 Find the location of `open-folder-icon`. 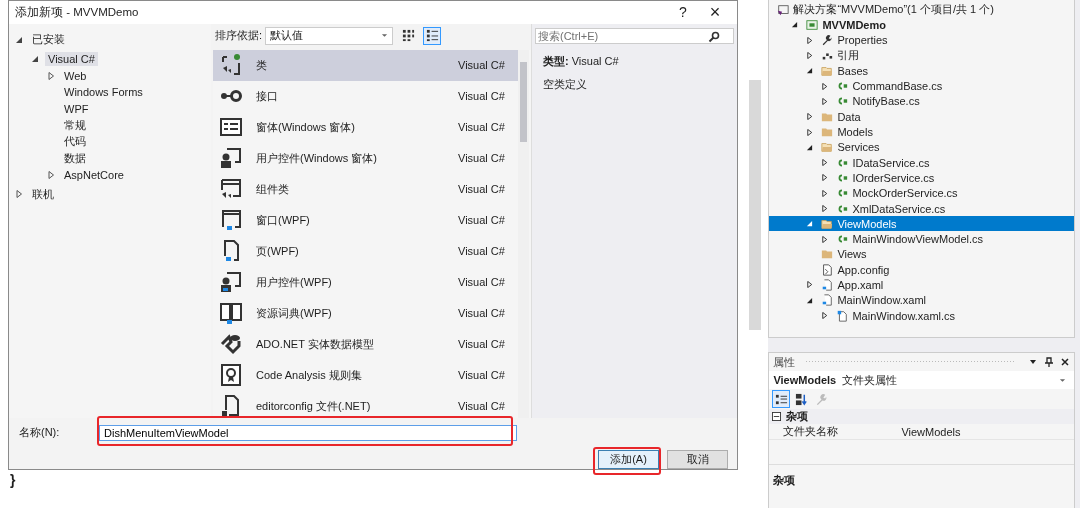

open-folder-icon is located at coordinates (827, 223).